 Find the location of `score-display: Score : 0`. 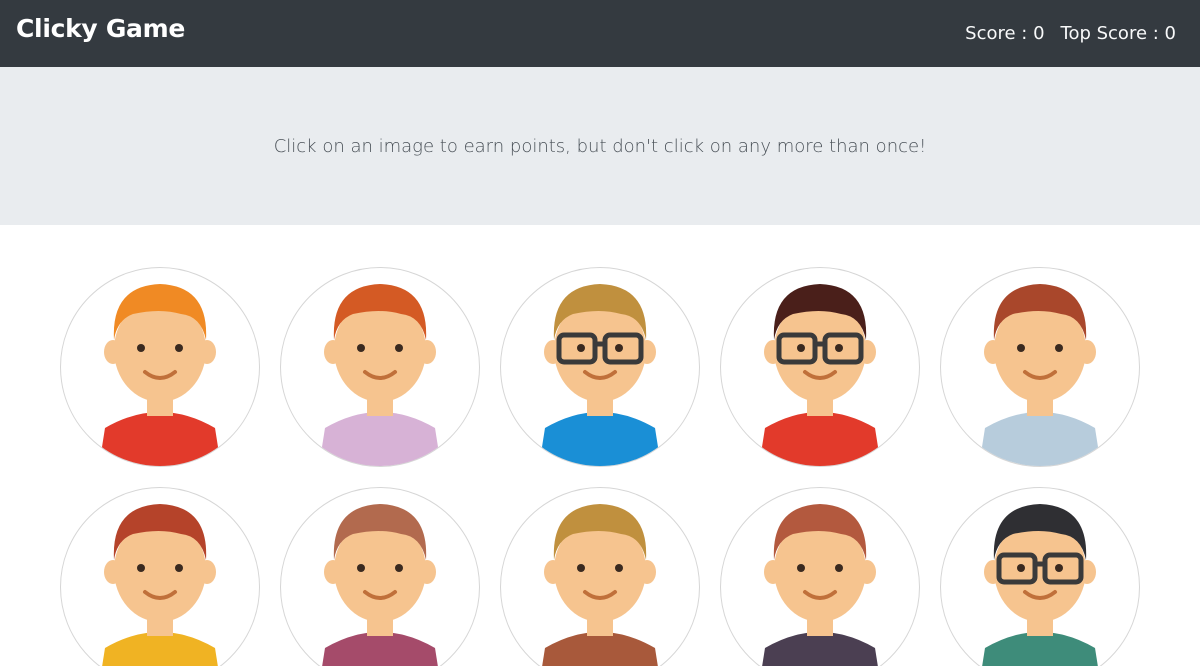

score-display: Score : 0 is located at coordinates (1005, 33).